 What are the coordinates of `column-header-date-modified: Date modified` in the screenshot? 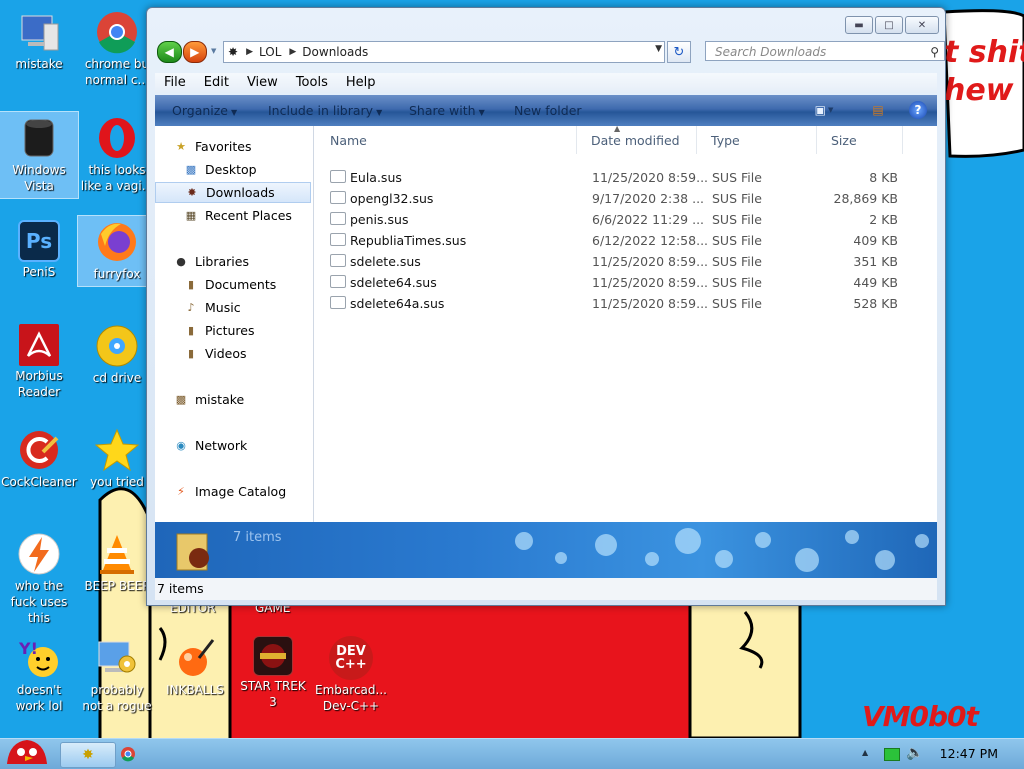 It's located at (637, 140).